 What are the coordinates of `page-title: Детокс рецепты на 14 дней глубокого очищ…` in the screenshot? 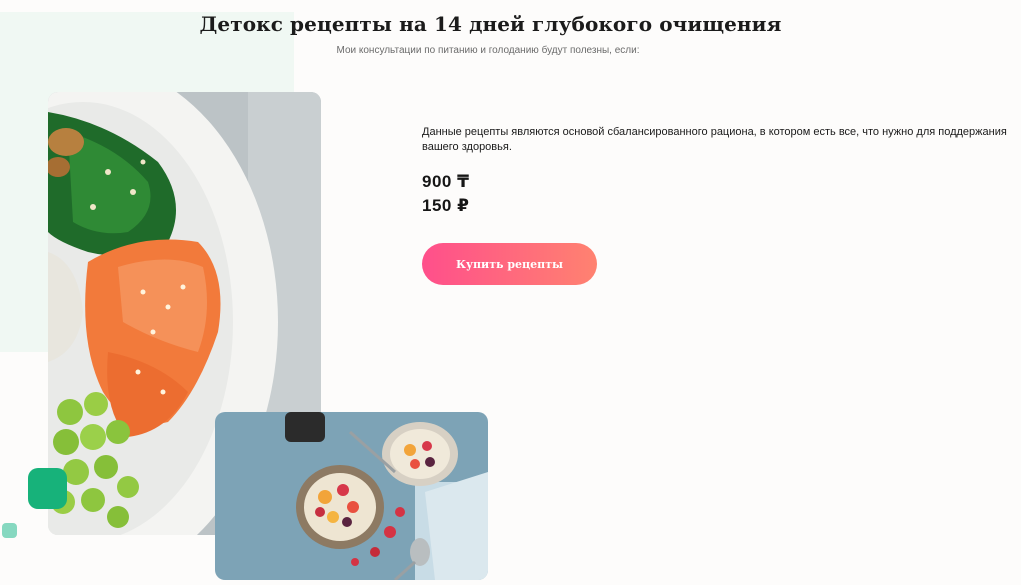 It's located at (490, 24).